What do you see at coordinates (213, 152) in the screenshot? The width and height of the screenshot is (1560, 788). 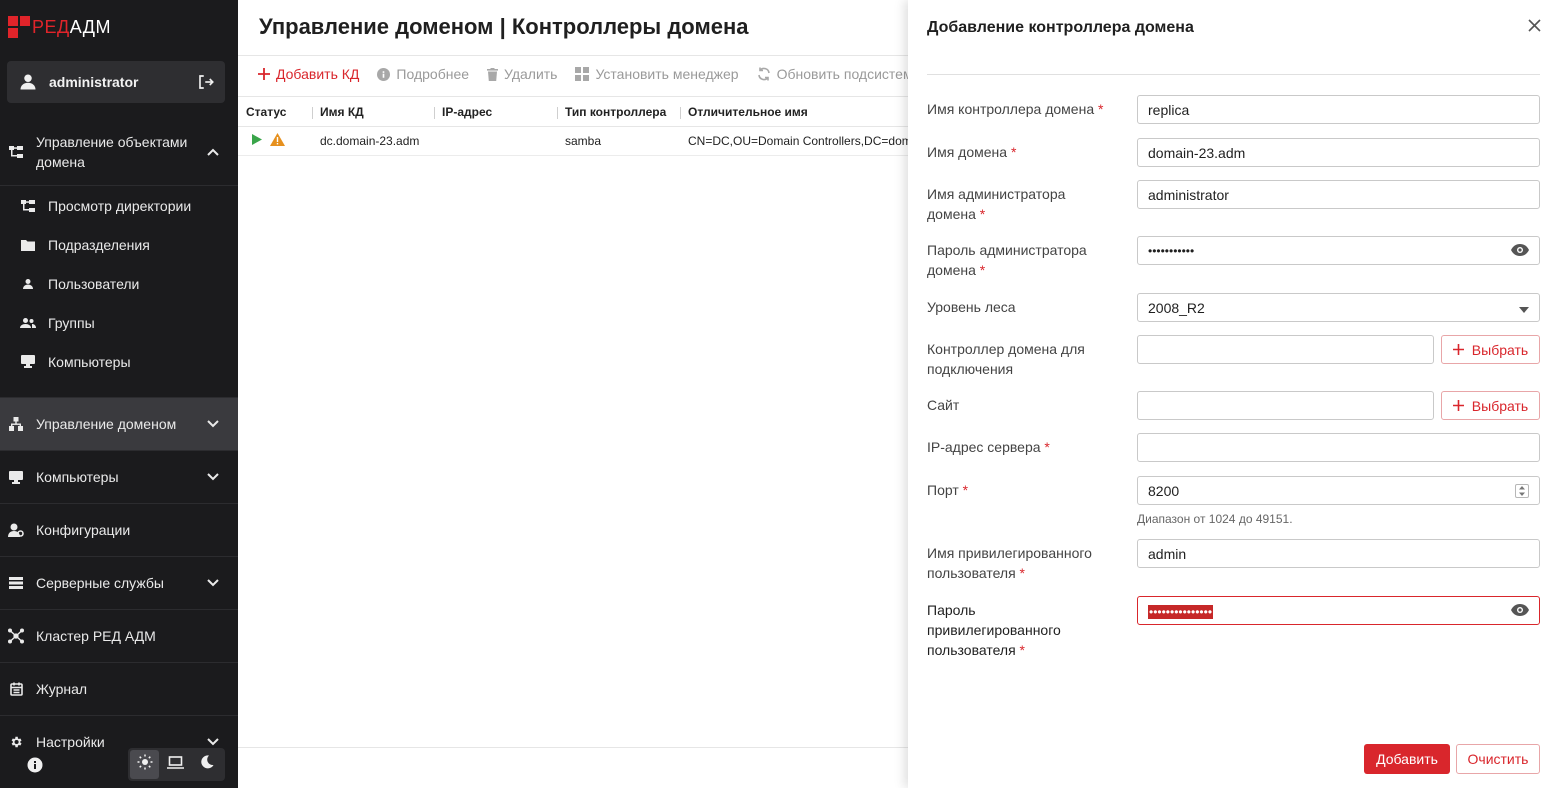 I see `chevron-up-icon` at bounding box center [213, 152].